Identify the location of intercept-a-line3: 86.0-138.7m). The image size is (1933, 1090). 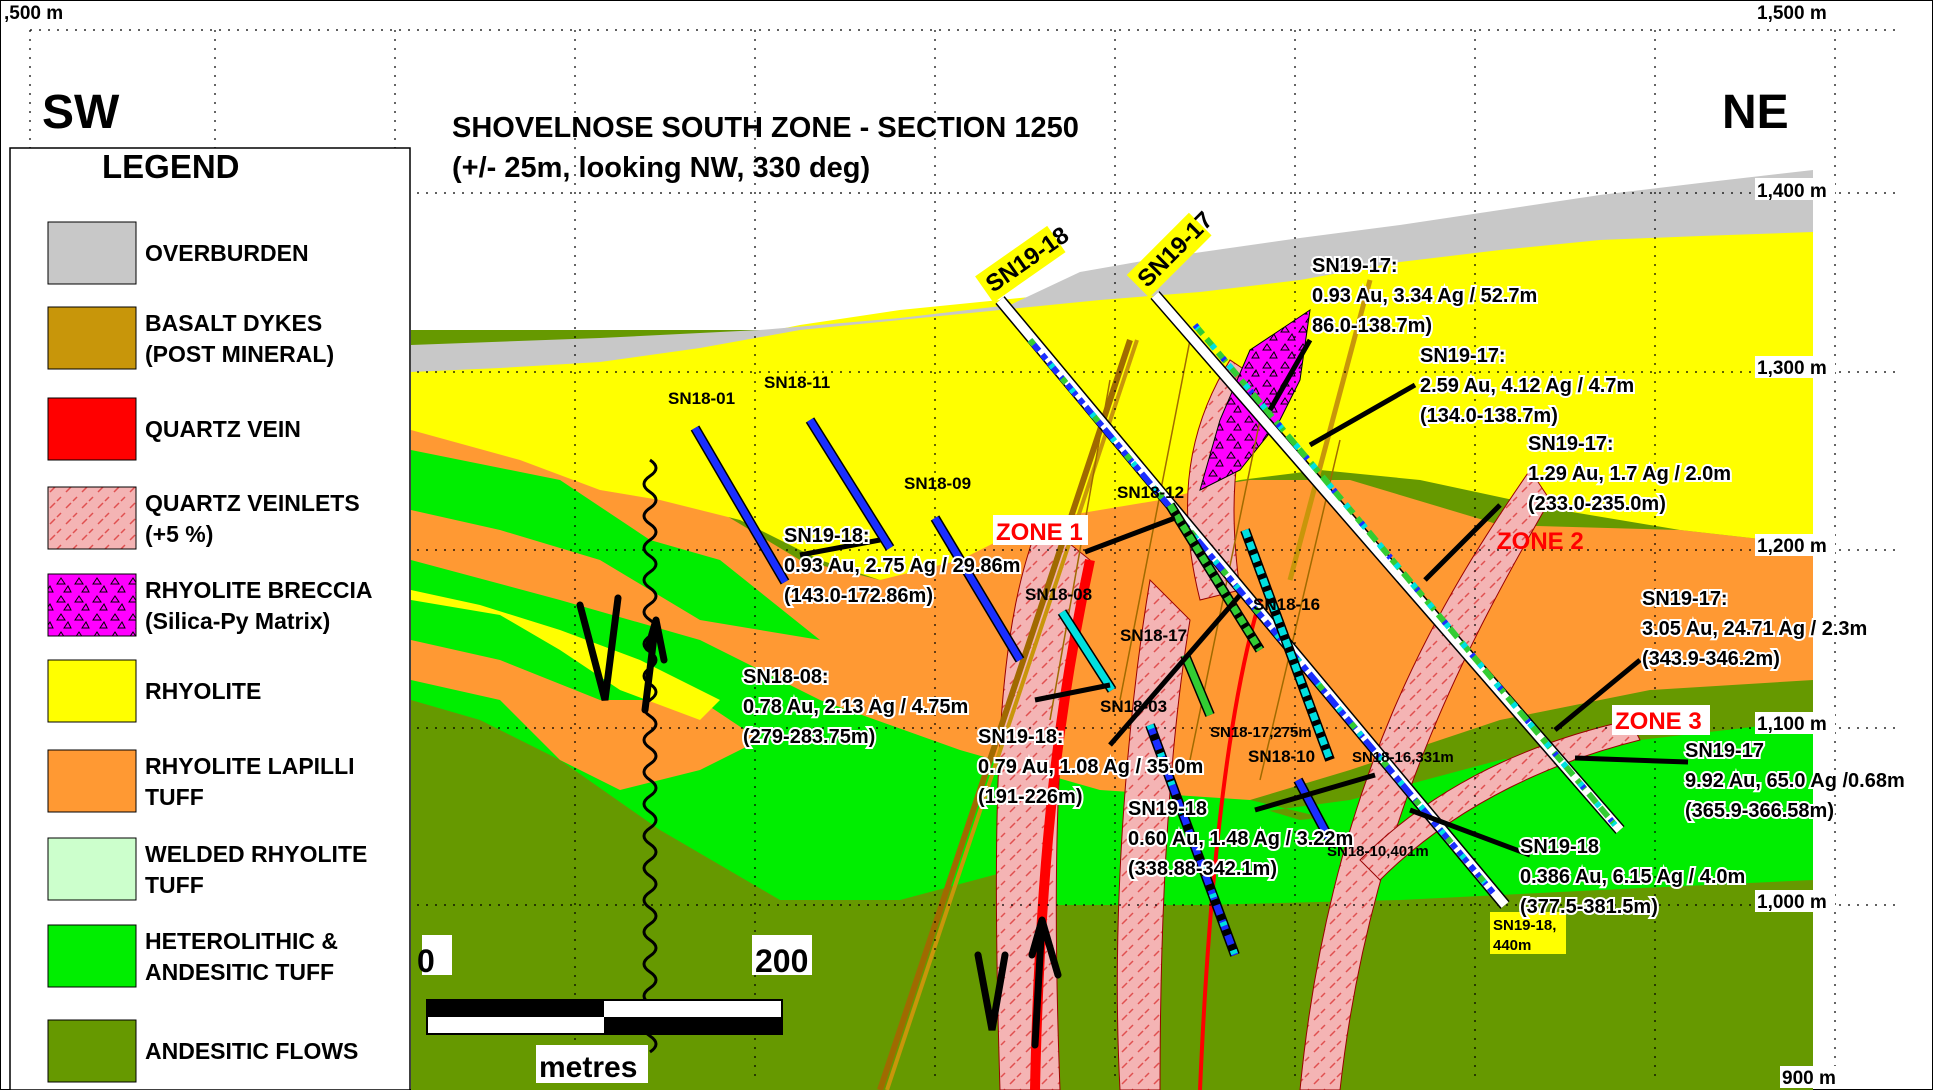
(1372, 326).